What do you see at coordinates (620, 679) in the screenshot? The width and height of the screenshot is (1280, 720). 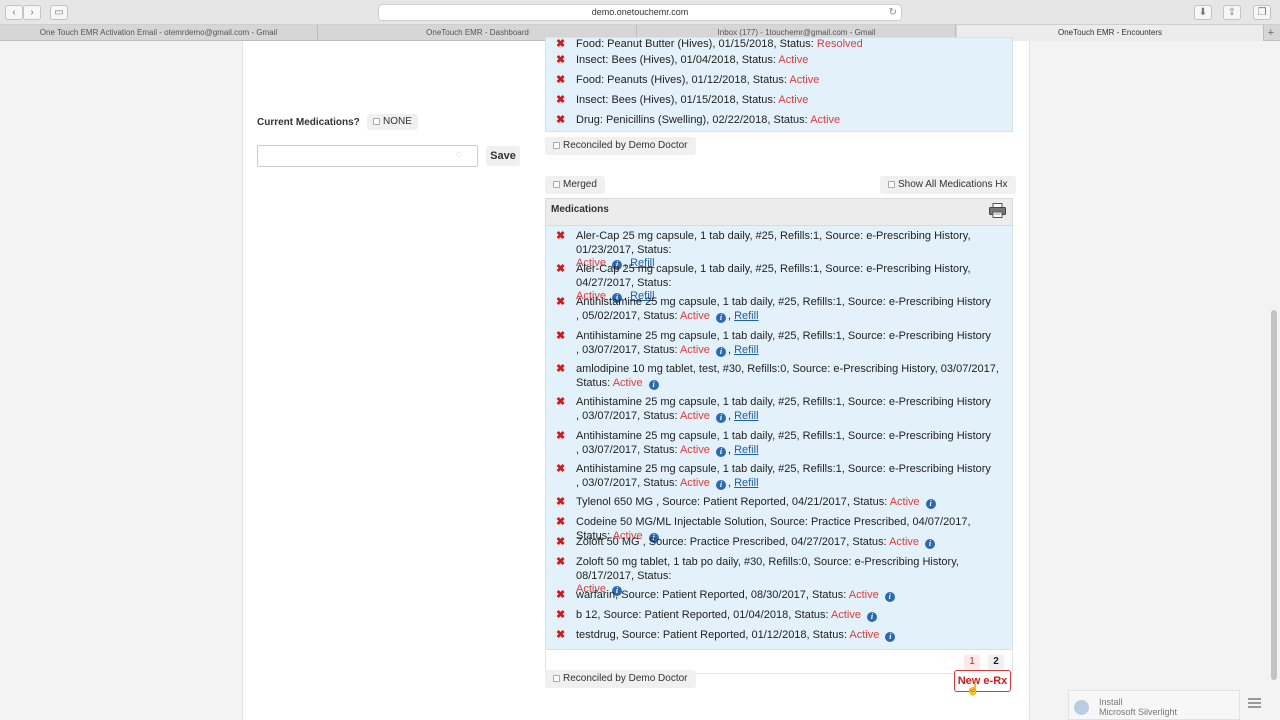 I see `reconciled-medications-checkbox: Reconciled by Demo Doctor` at bounding box center [620, 679].